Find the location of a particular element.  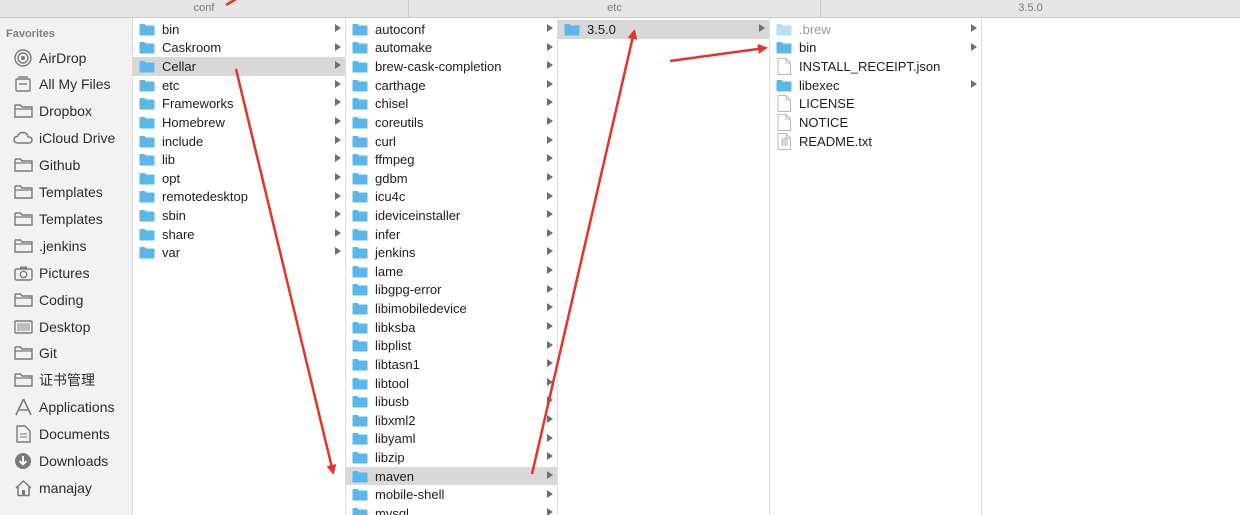

folder-row: mysql is located at coordinates (451, 509).